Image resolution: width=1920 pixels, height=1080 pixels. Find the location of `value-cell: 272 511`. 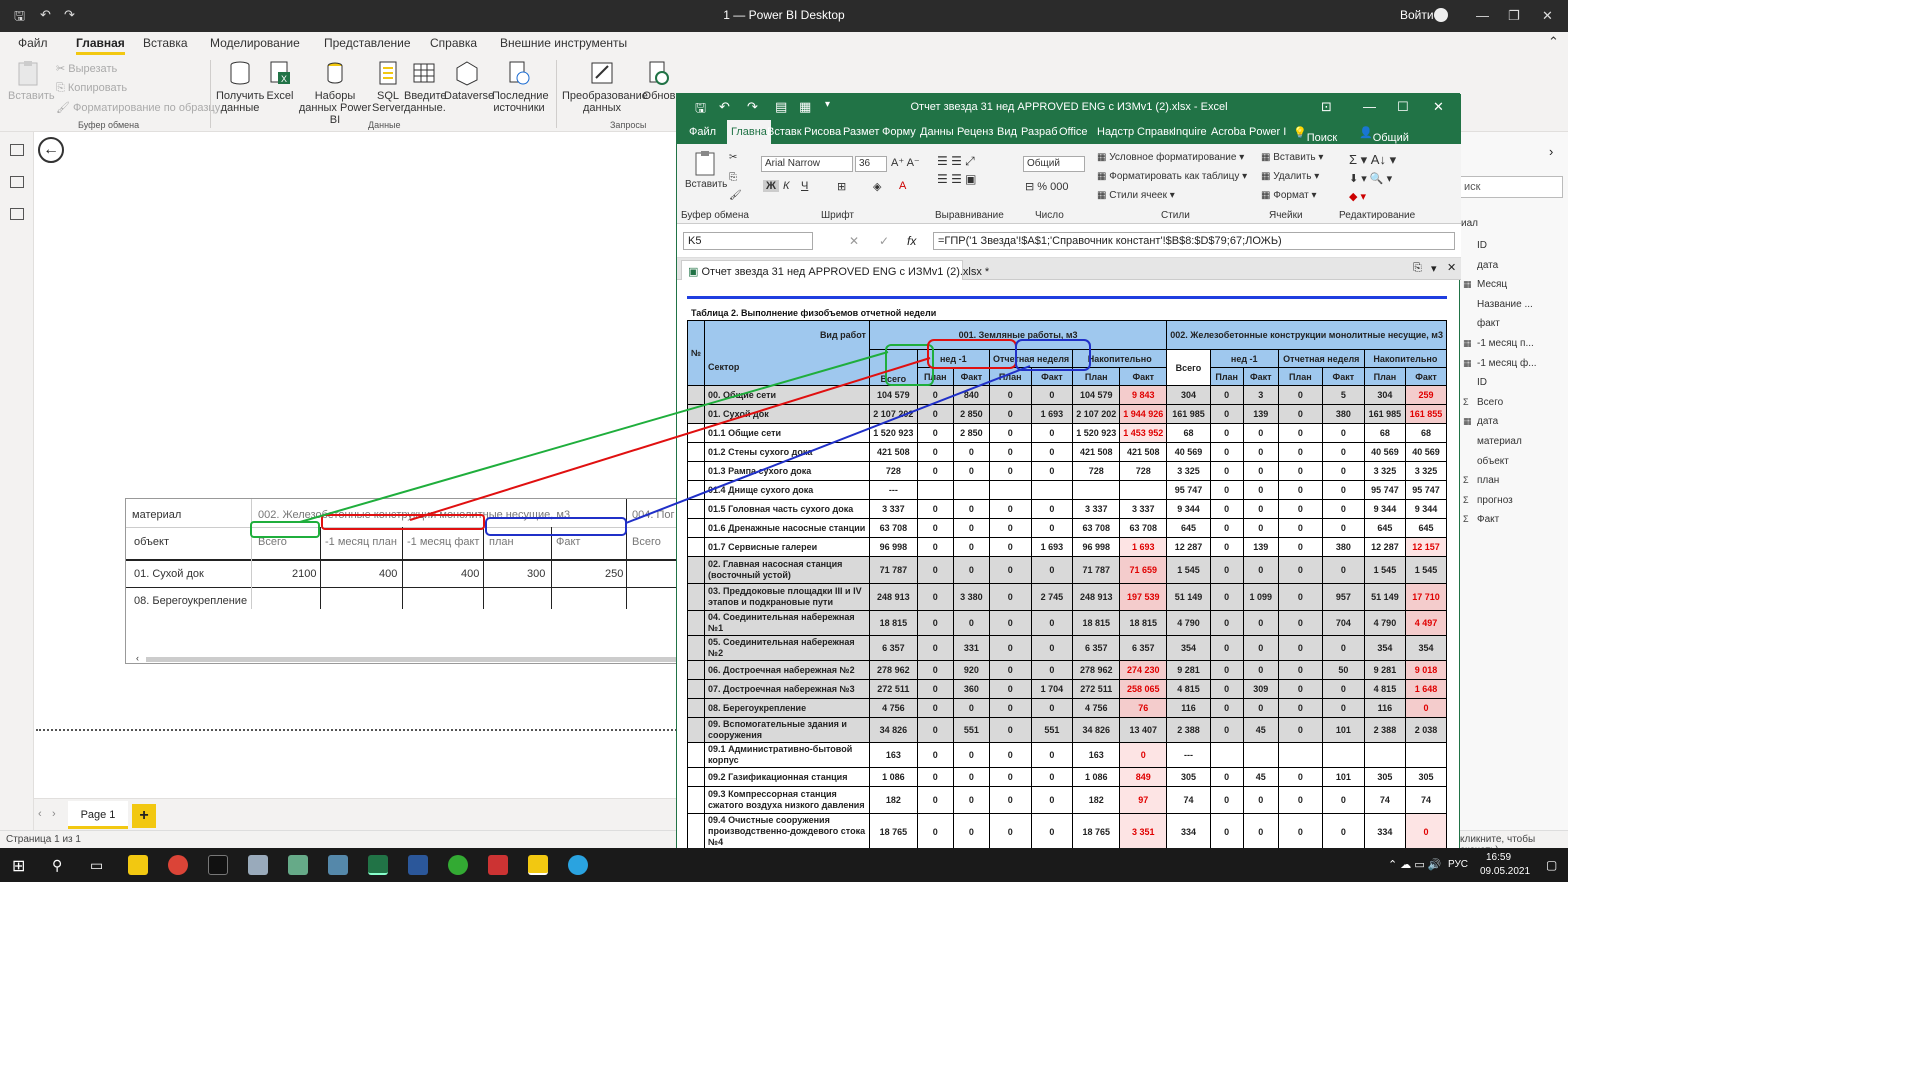

value-cell: 272 511 is located at coordinates (1096, 689).